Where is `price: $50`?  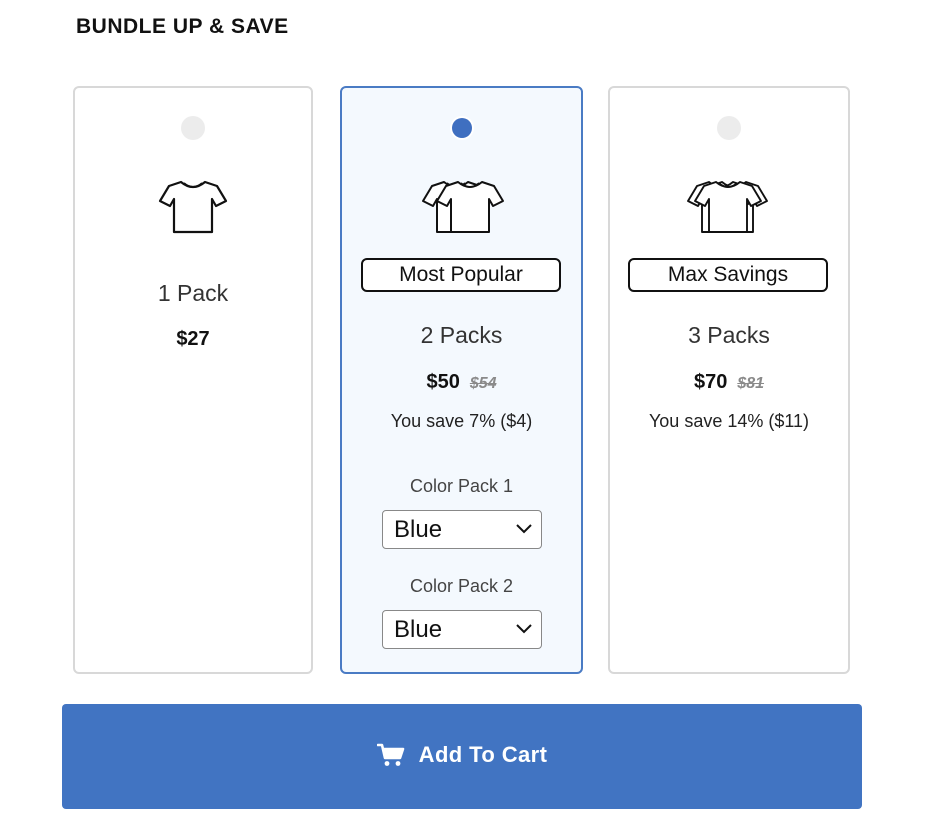 price: $50 is located at coordinates (443, 382).